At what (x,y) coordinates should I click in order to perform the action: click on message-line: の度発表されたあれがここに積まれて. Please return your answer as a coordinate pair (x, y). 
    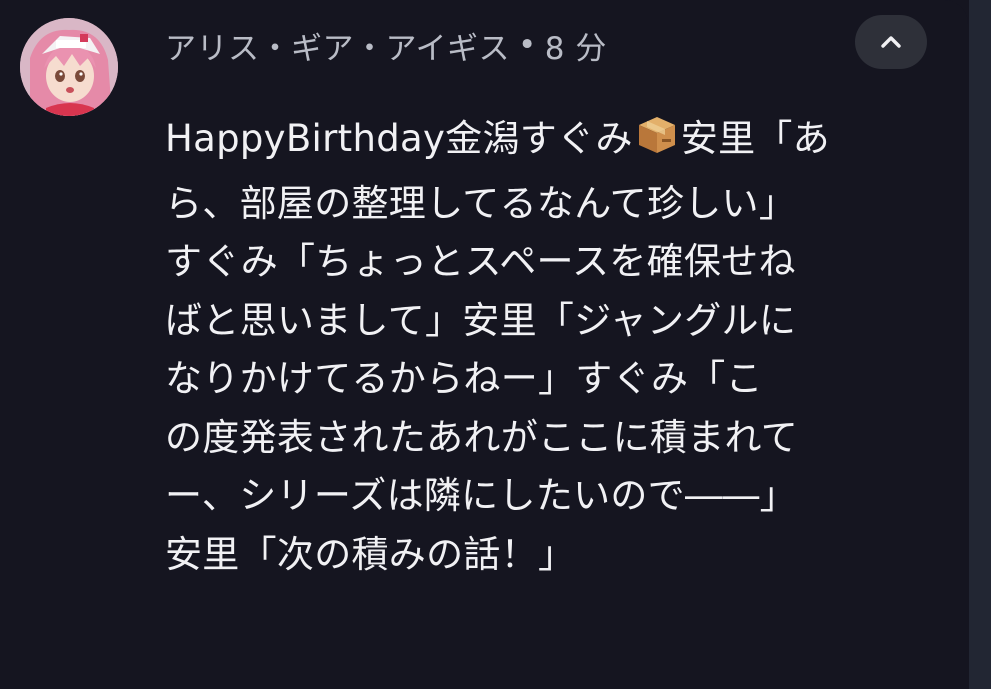
    Looking at the image, I should click on (481, 437).